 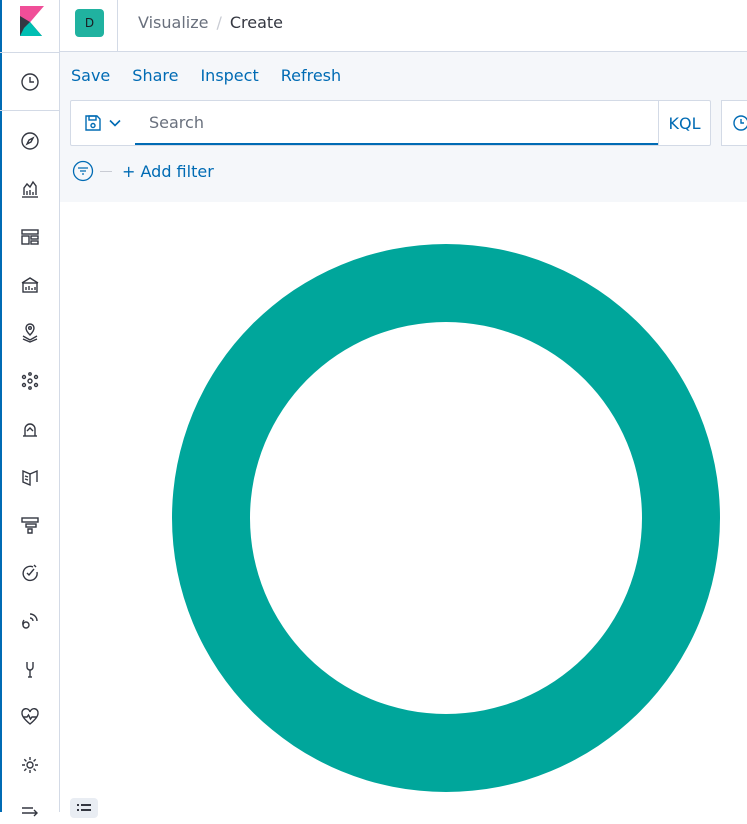 I want to click on side-nav, so click(x=30, y=408).